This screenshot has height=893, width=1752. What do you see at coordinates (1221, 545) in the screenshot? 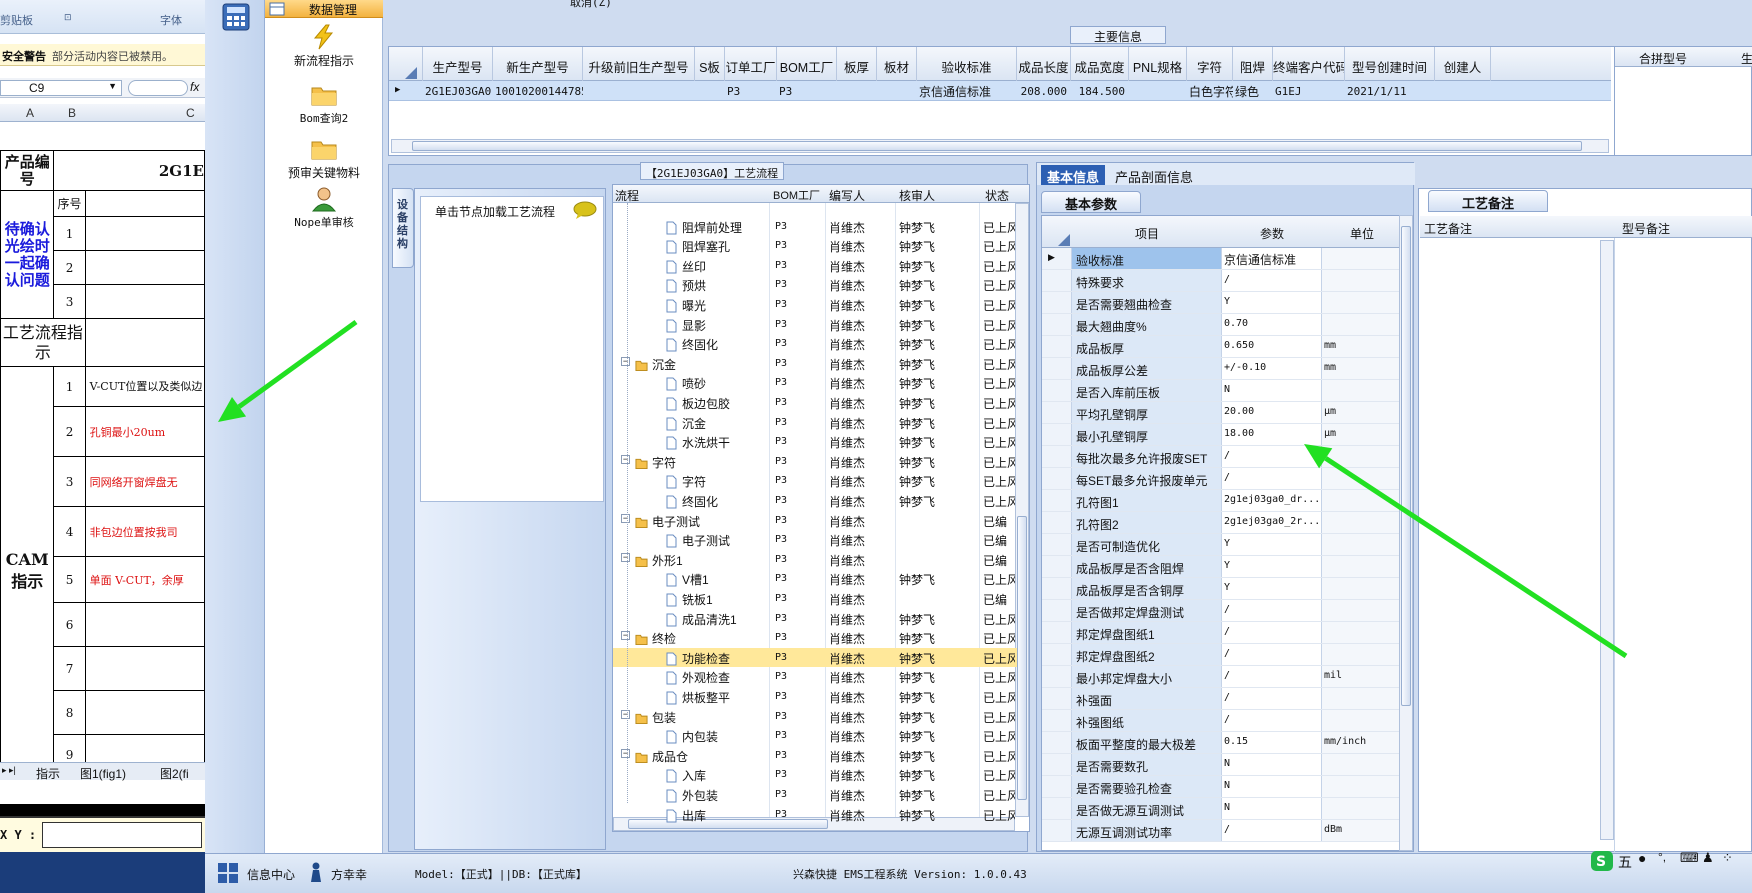
I see `param-row: 是否可制造优化 Y` at bounding box center [1221, 545].